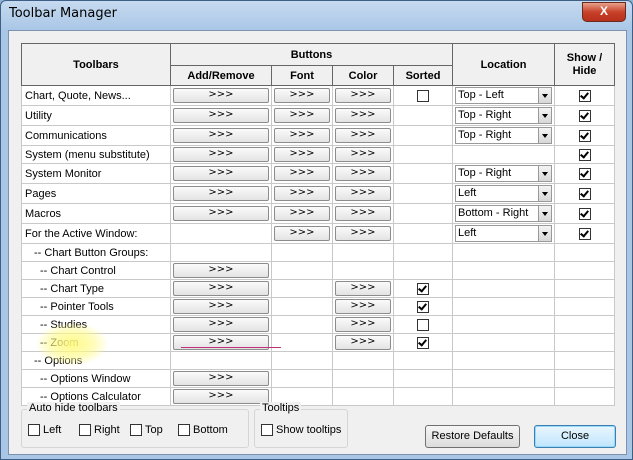  Describe the element at coordinates (99, 430) in the screenshot. I see `autohide-right-checkbox: Right` at that location.